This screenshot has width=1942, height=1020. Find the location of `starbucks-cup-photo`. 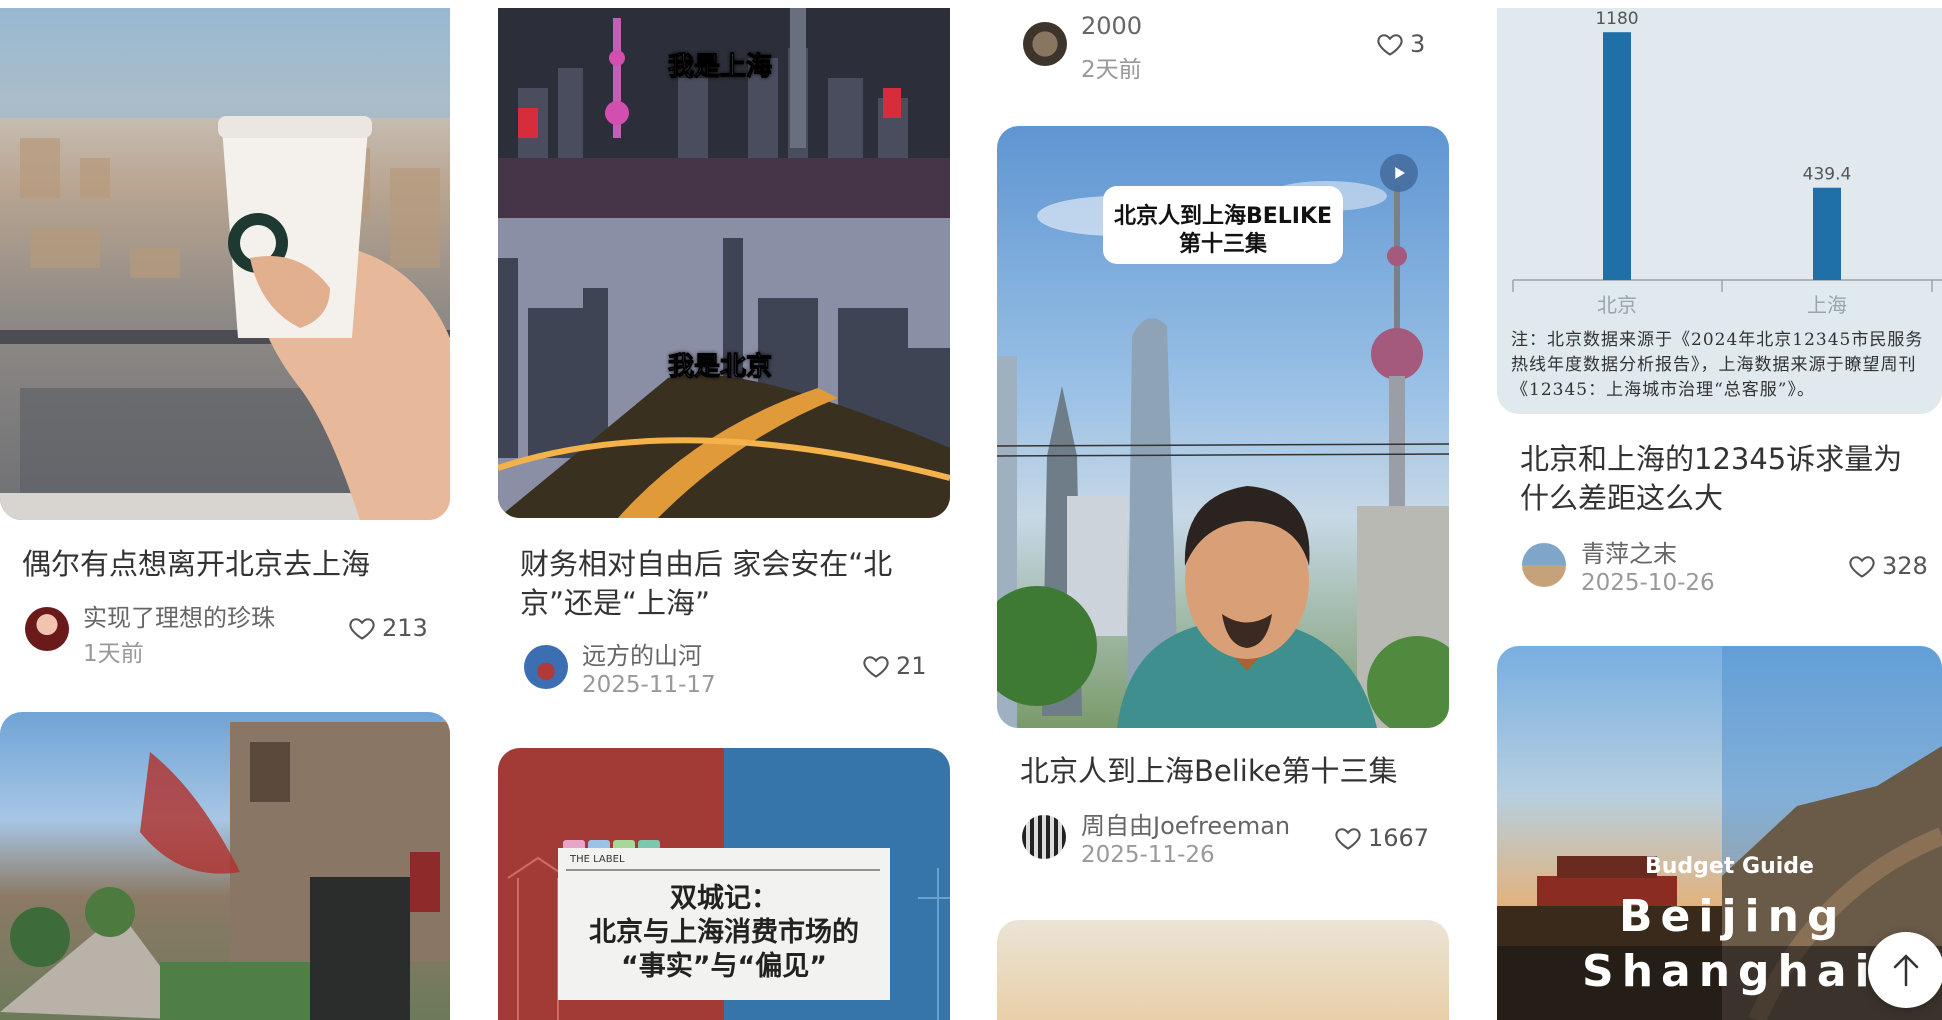

starbucks-cup-photo is located at coordinates (225, 264).